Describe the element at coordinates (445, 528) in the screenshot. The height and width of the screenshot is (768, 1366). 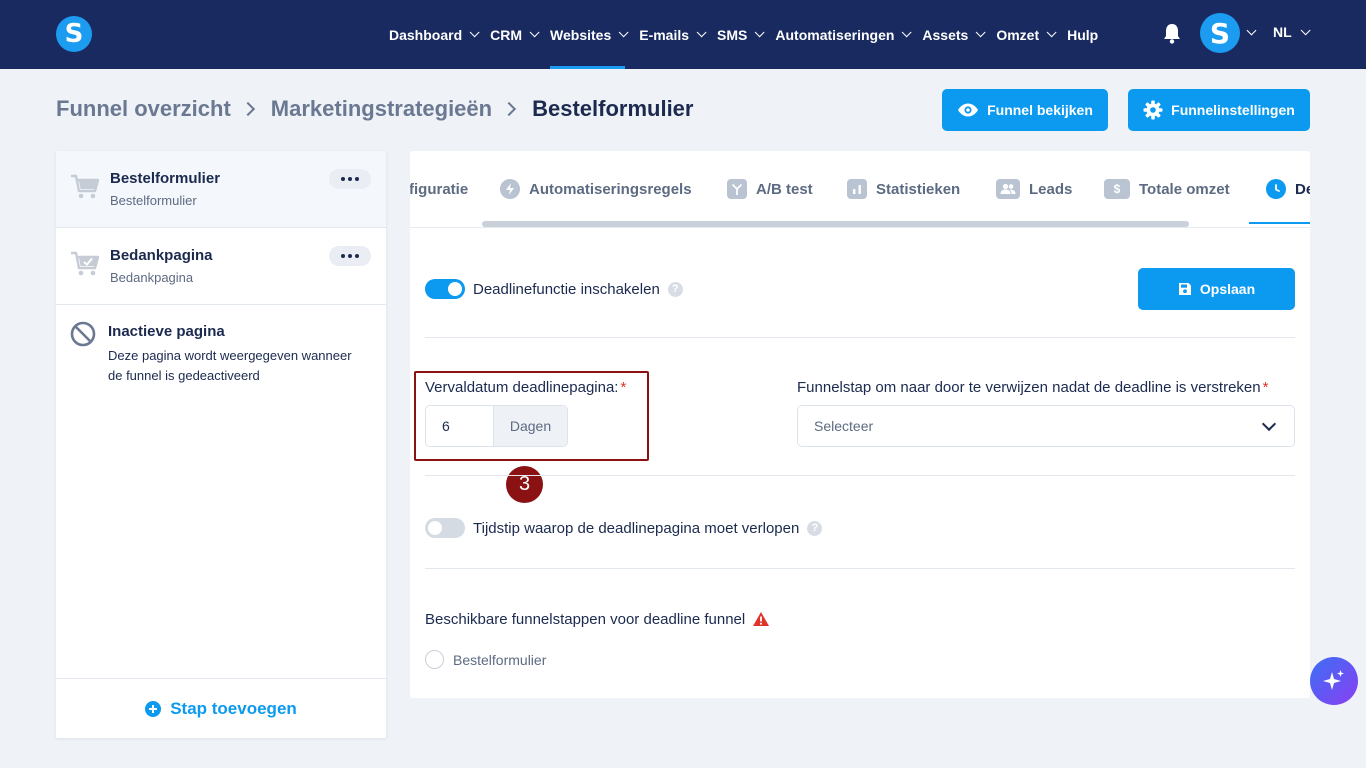
I see `expiry-time-toggle` at that location.